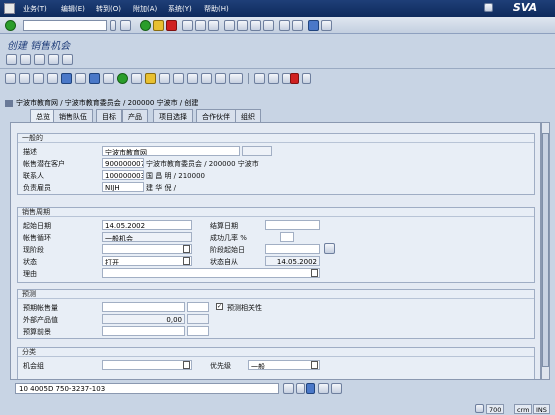 This screenshot has width=555, height=415. Describe the element at coordinates (257, 151) in the screenshot. I see `description-extra-field` at that location.